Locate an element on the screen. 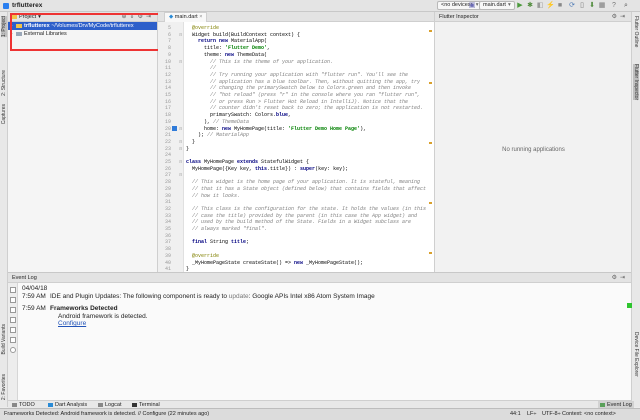 The width and height of the screenshot is (640, 420). debug-icon: ✱ is located at coordinates (530, 6).